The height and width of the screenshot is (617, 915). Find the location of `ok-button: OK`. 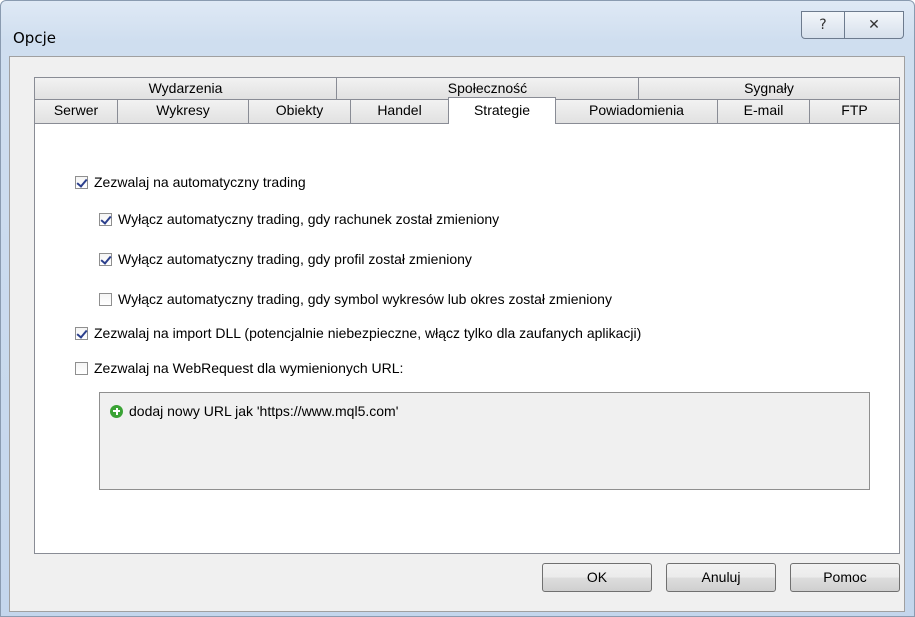

ok-button: OK is located at coordinates (597, 577).